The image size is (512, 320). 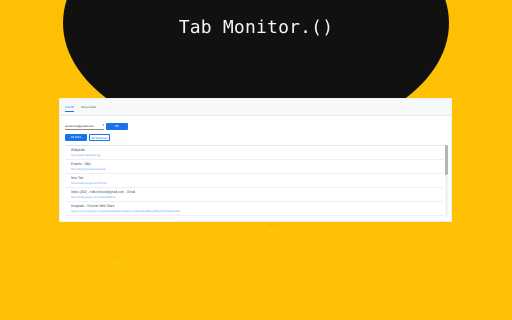 I want to click on page-title: Tab Monitor.(), so click(x=256, y=27).